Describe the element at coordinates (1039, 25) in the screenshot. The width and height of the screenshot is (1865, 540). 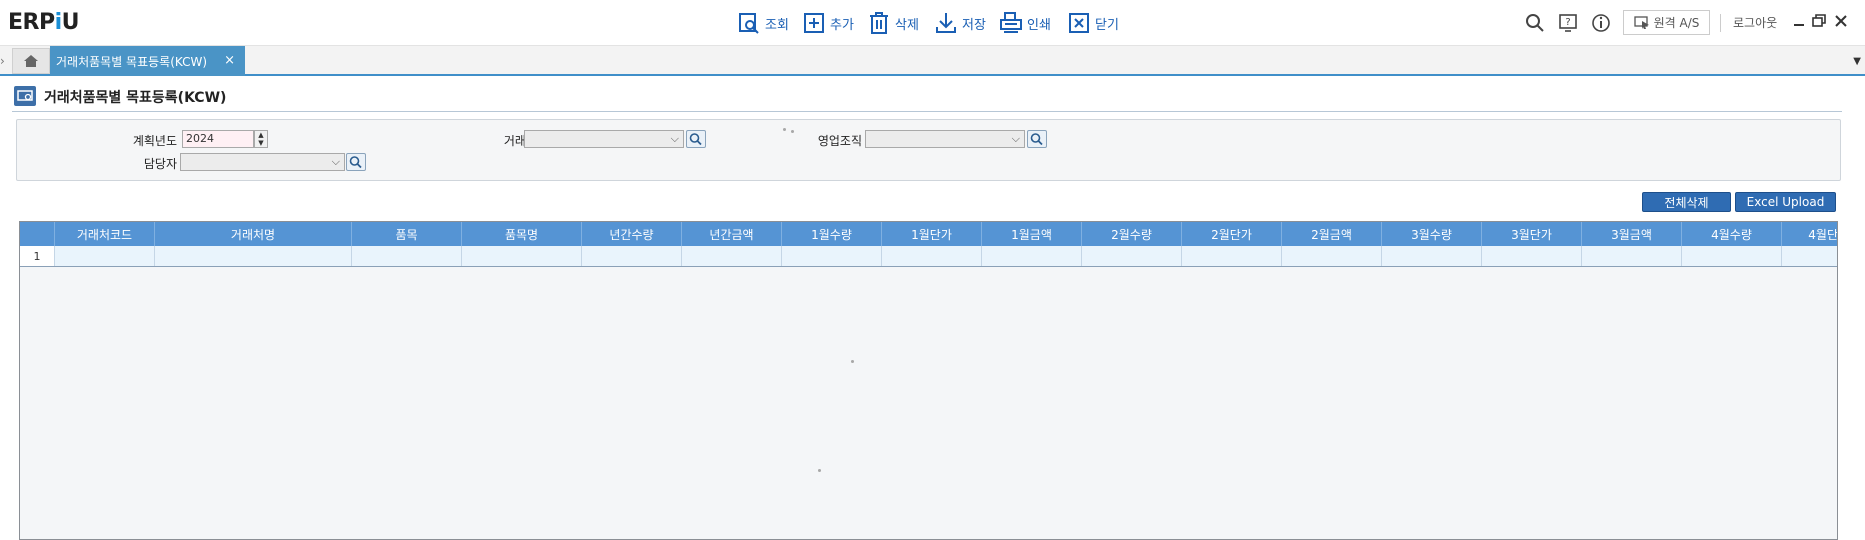
I see `print-button-label: 인쇄` at that location.